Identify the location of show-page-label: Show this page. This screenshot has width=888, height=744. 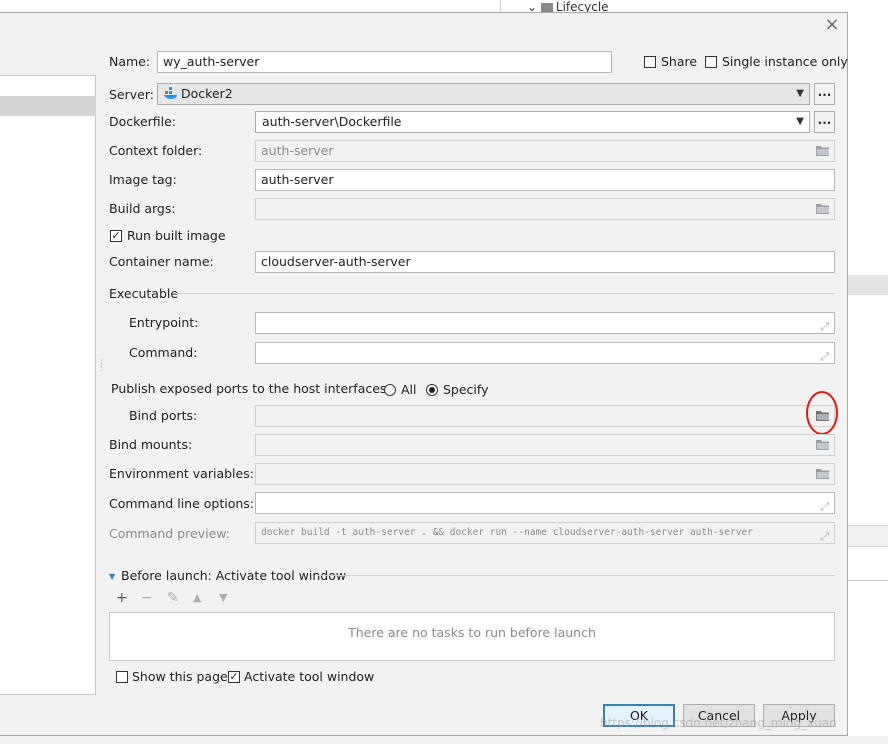
(180, 676).